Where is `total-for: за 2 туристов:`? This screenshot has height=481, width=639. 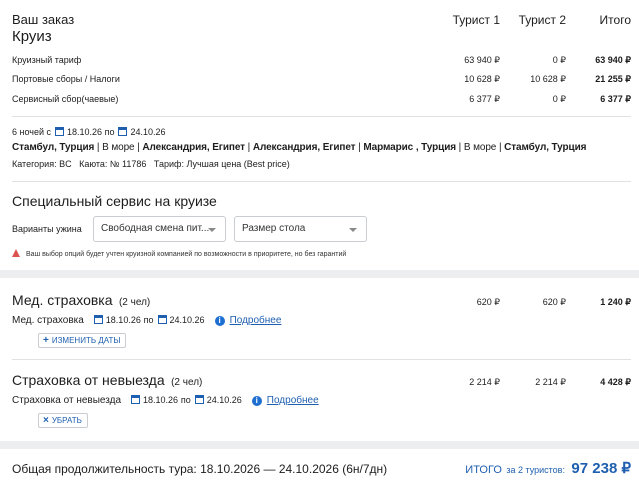
total-for: за 2 туристов: is located at coordinates (535, 470).